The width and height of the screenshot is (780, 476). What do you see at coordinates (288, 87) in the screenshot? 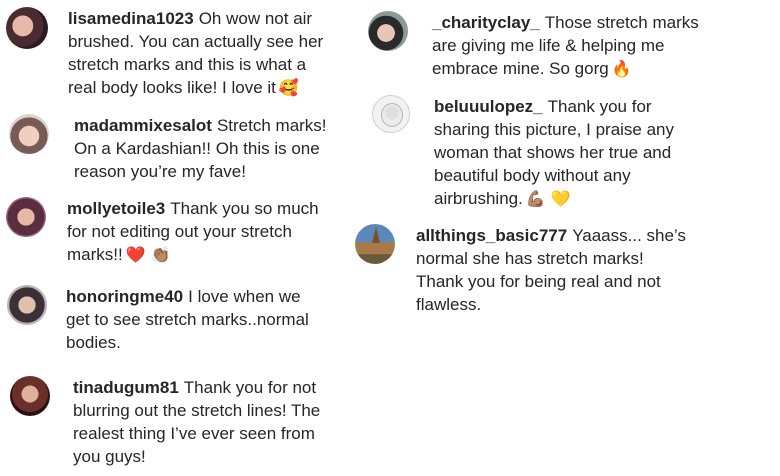
I see `emoji-icon: 🥰` at bounding box center [288, 87].